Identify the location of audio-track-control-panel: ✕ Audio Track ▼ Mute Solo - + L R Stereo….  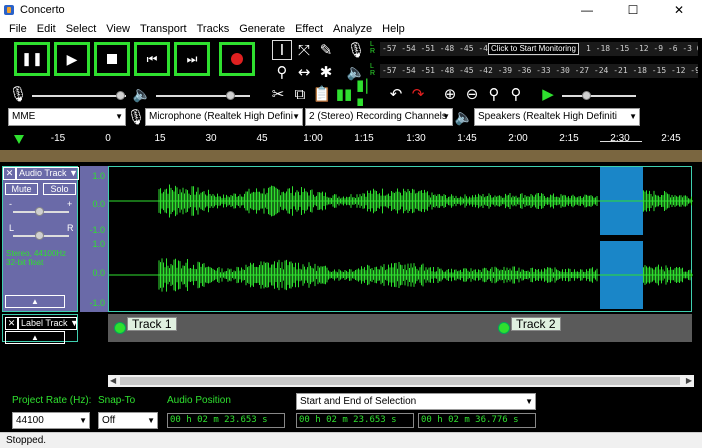
(40, 239).